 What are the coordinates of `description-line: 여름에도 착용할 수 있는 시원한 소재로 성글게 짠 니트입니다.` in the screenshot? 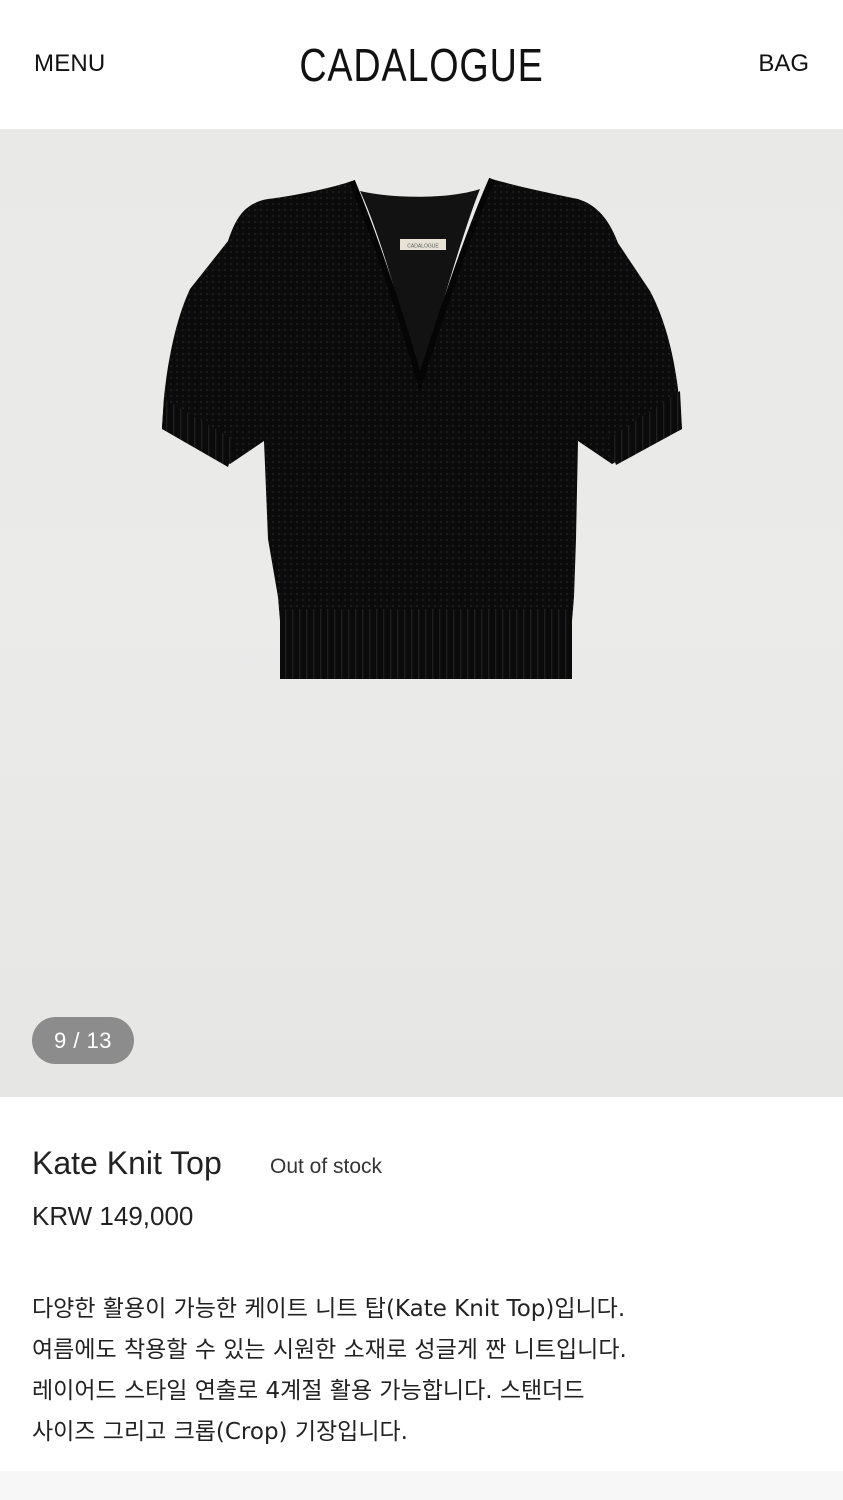 It's located at (329, 1350).